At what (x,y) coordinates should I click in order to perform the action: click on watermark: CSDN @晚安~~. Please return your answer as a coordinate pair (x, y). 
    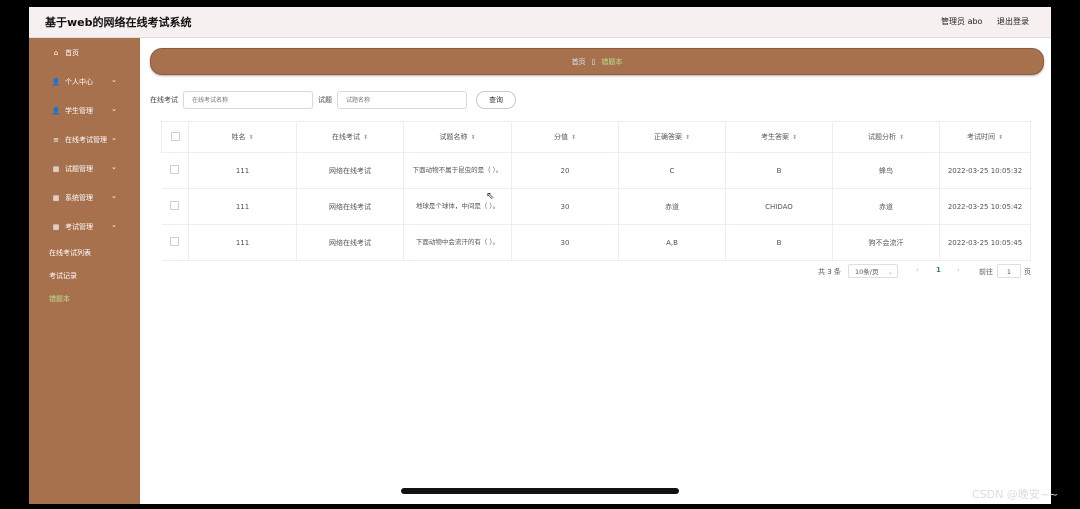
    Looking at the image, I should click on (1015, 494).